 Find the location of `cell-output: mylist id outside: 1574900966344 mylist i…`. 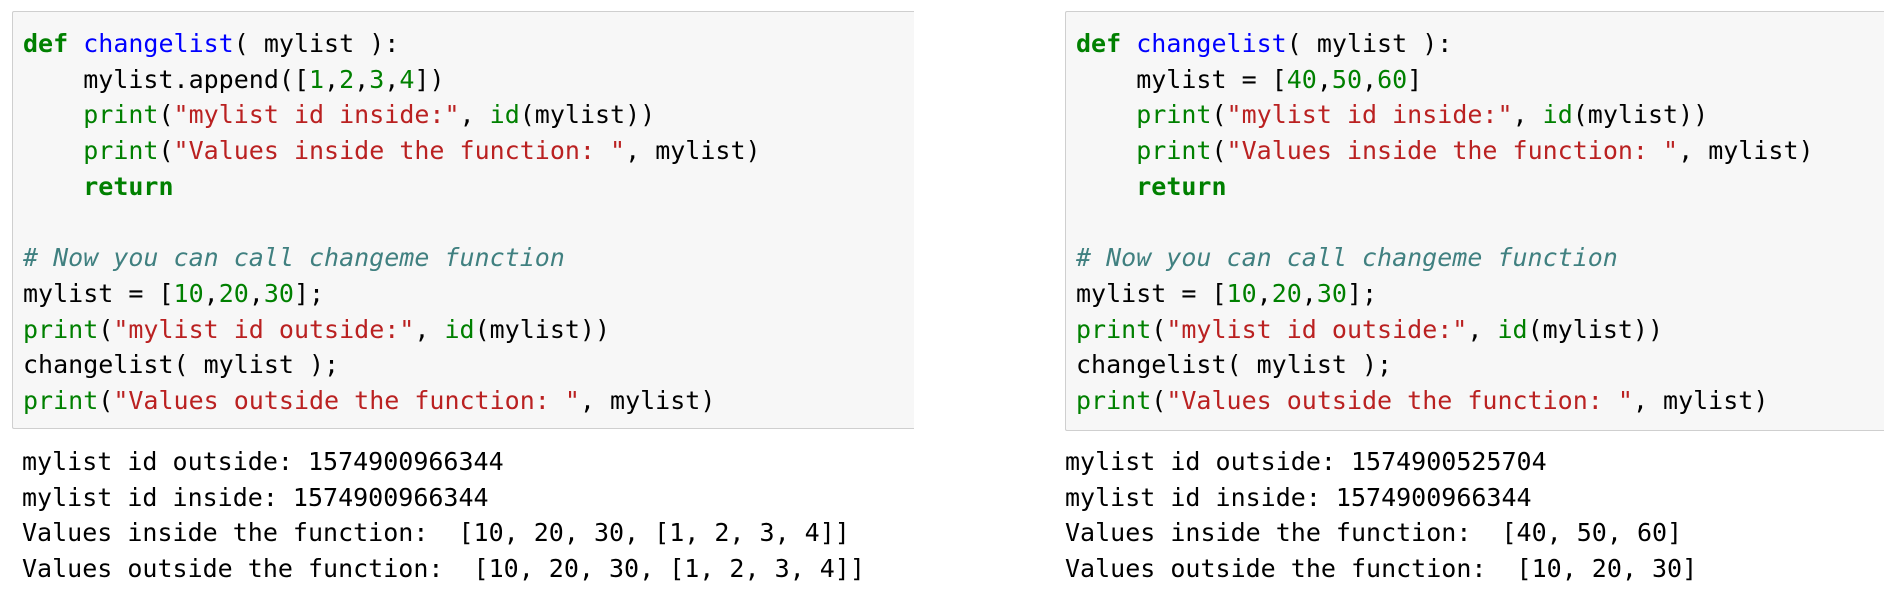

cell-output: mylist id outside: 1574900966344 mylist i… is located at coordinates (443, 515).